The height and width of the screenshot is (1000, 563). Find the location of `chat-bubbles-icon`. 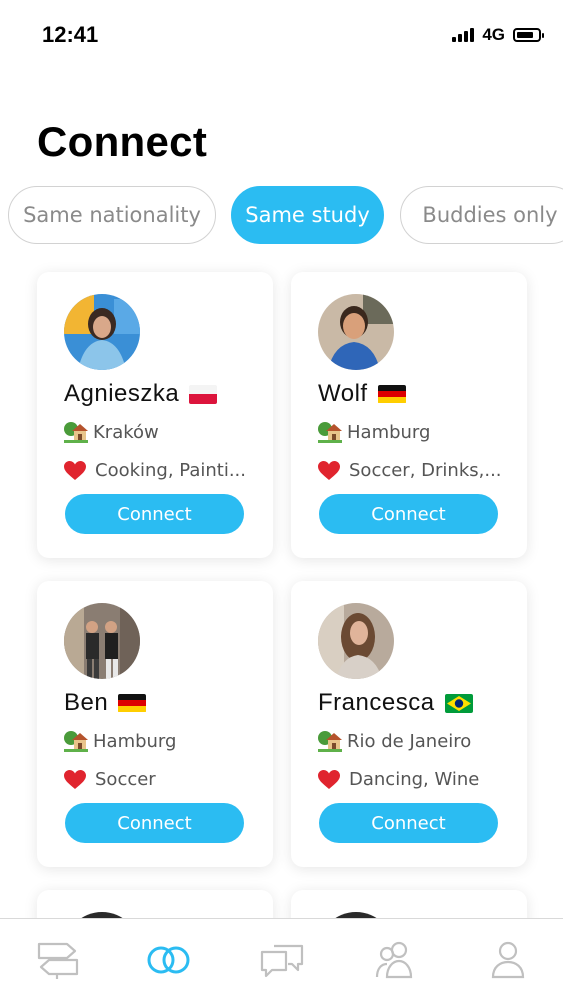

chat-bubbles-icon is located at coordinates (282, 961).